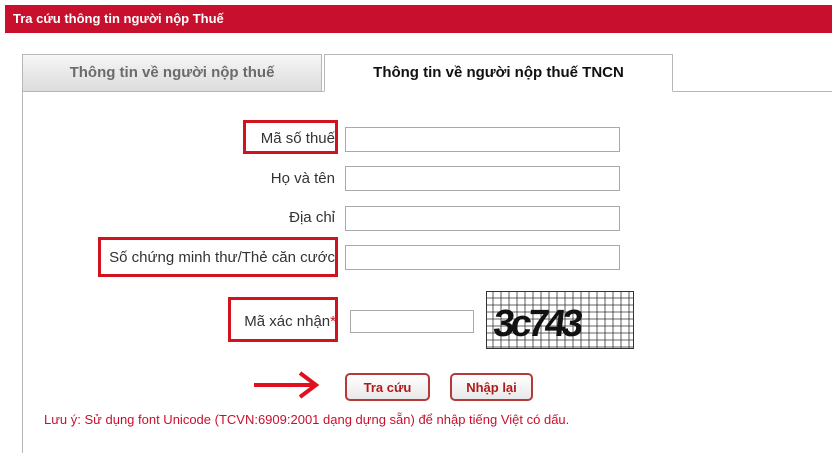  Describe the element at coordinates (387, 387) in the screenshot. I see `search-button: Tra cứu` at that location.